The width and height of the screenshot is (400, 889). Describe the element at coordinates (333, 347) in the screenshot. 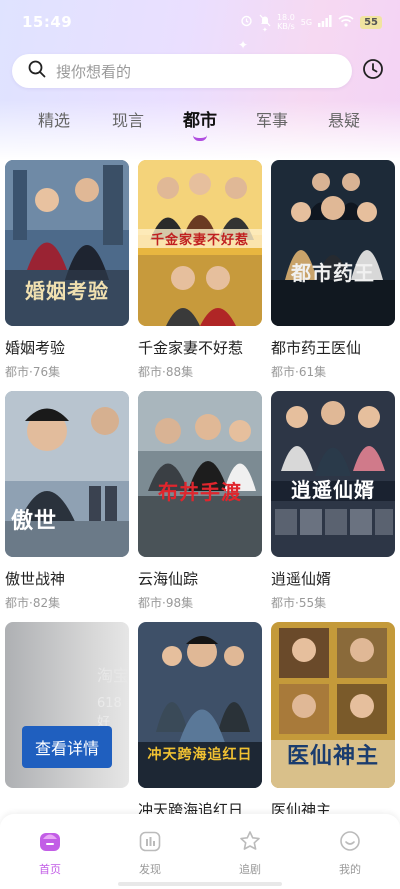

I see `drama-title: 都市药王医仙` at that location.